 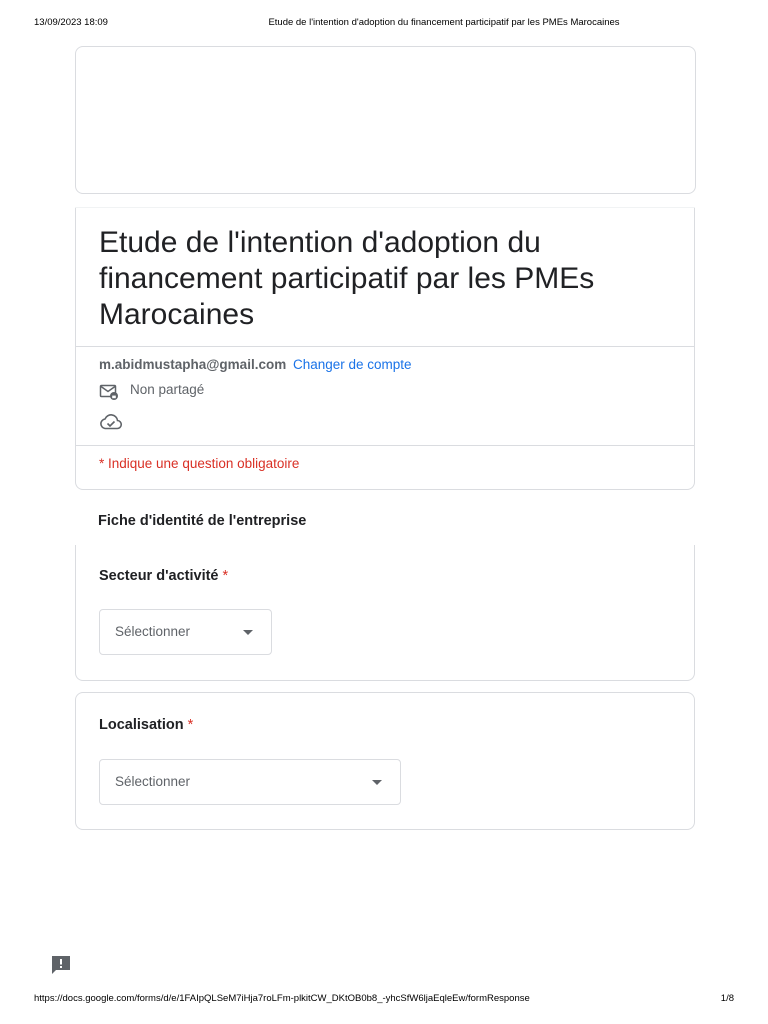 I want to click on not-shared-label: Non partagé, so click(x=167, y=389).